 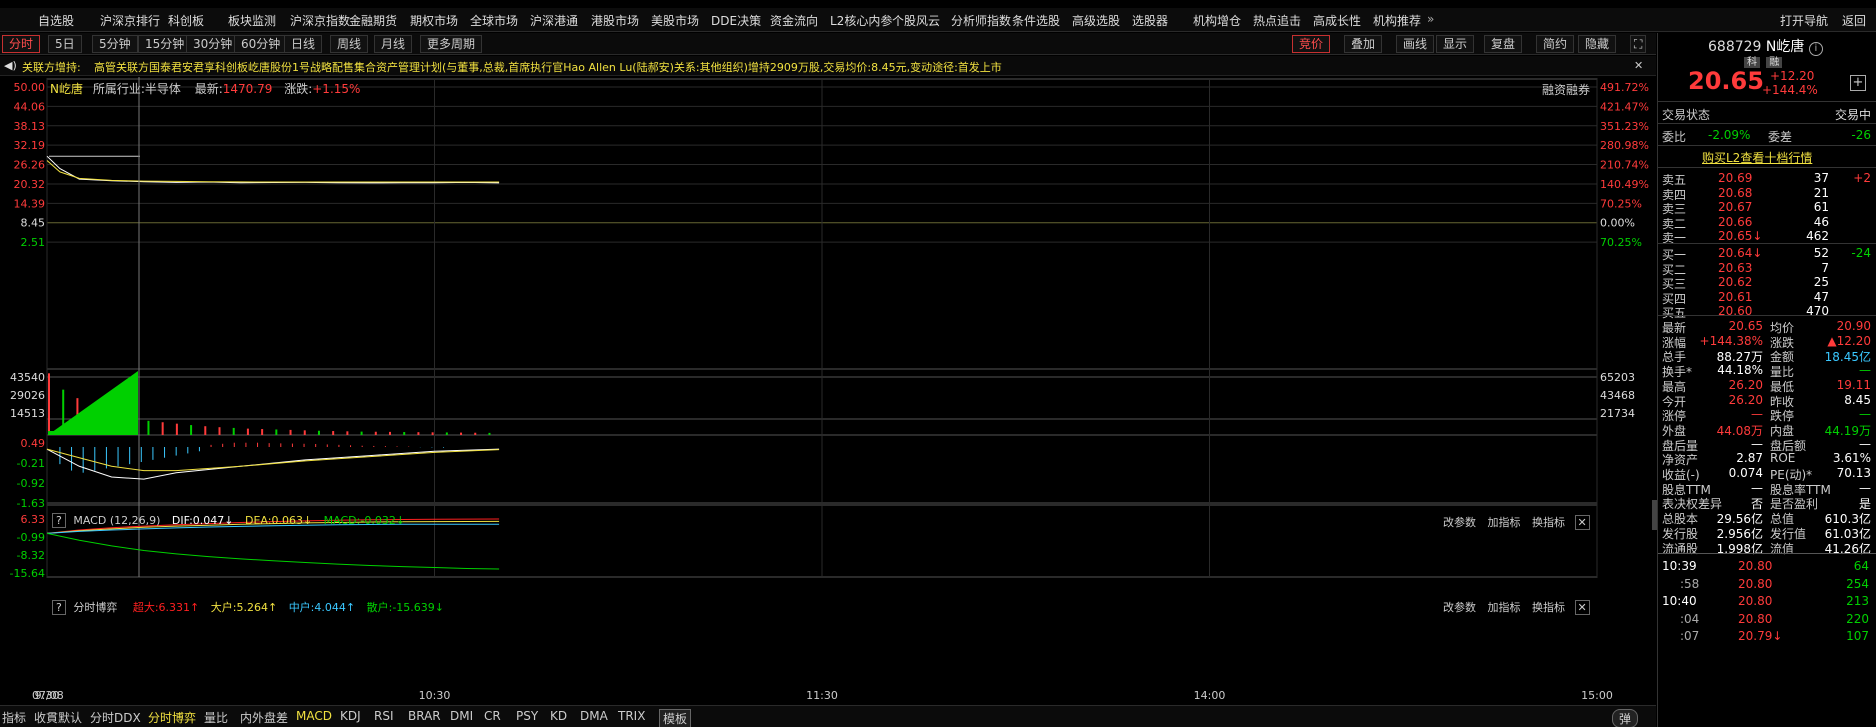 I want to click on nav-item-6: 期权市场, so click(x=434, y=20).